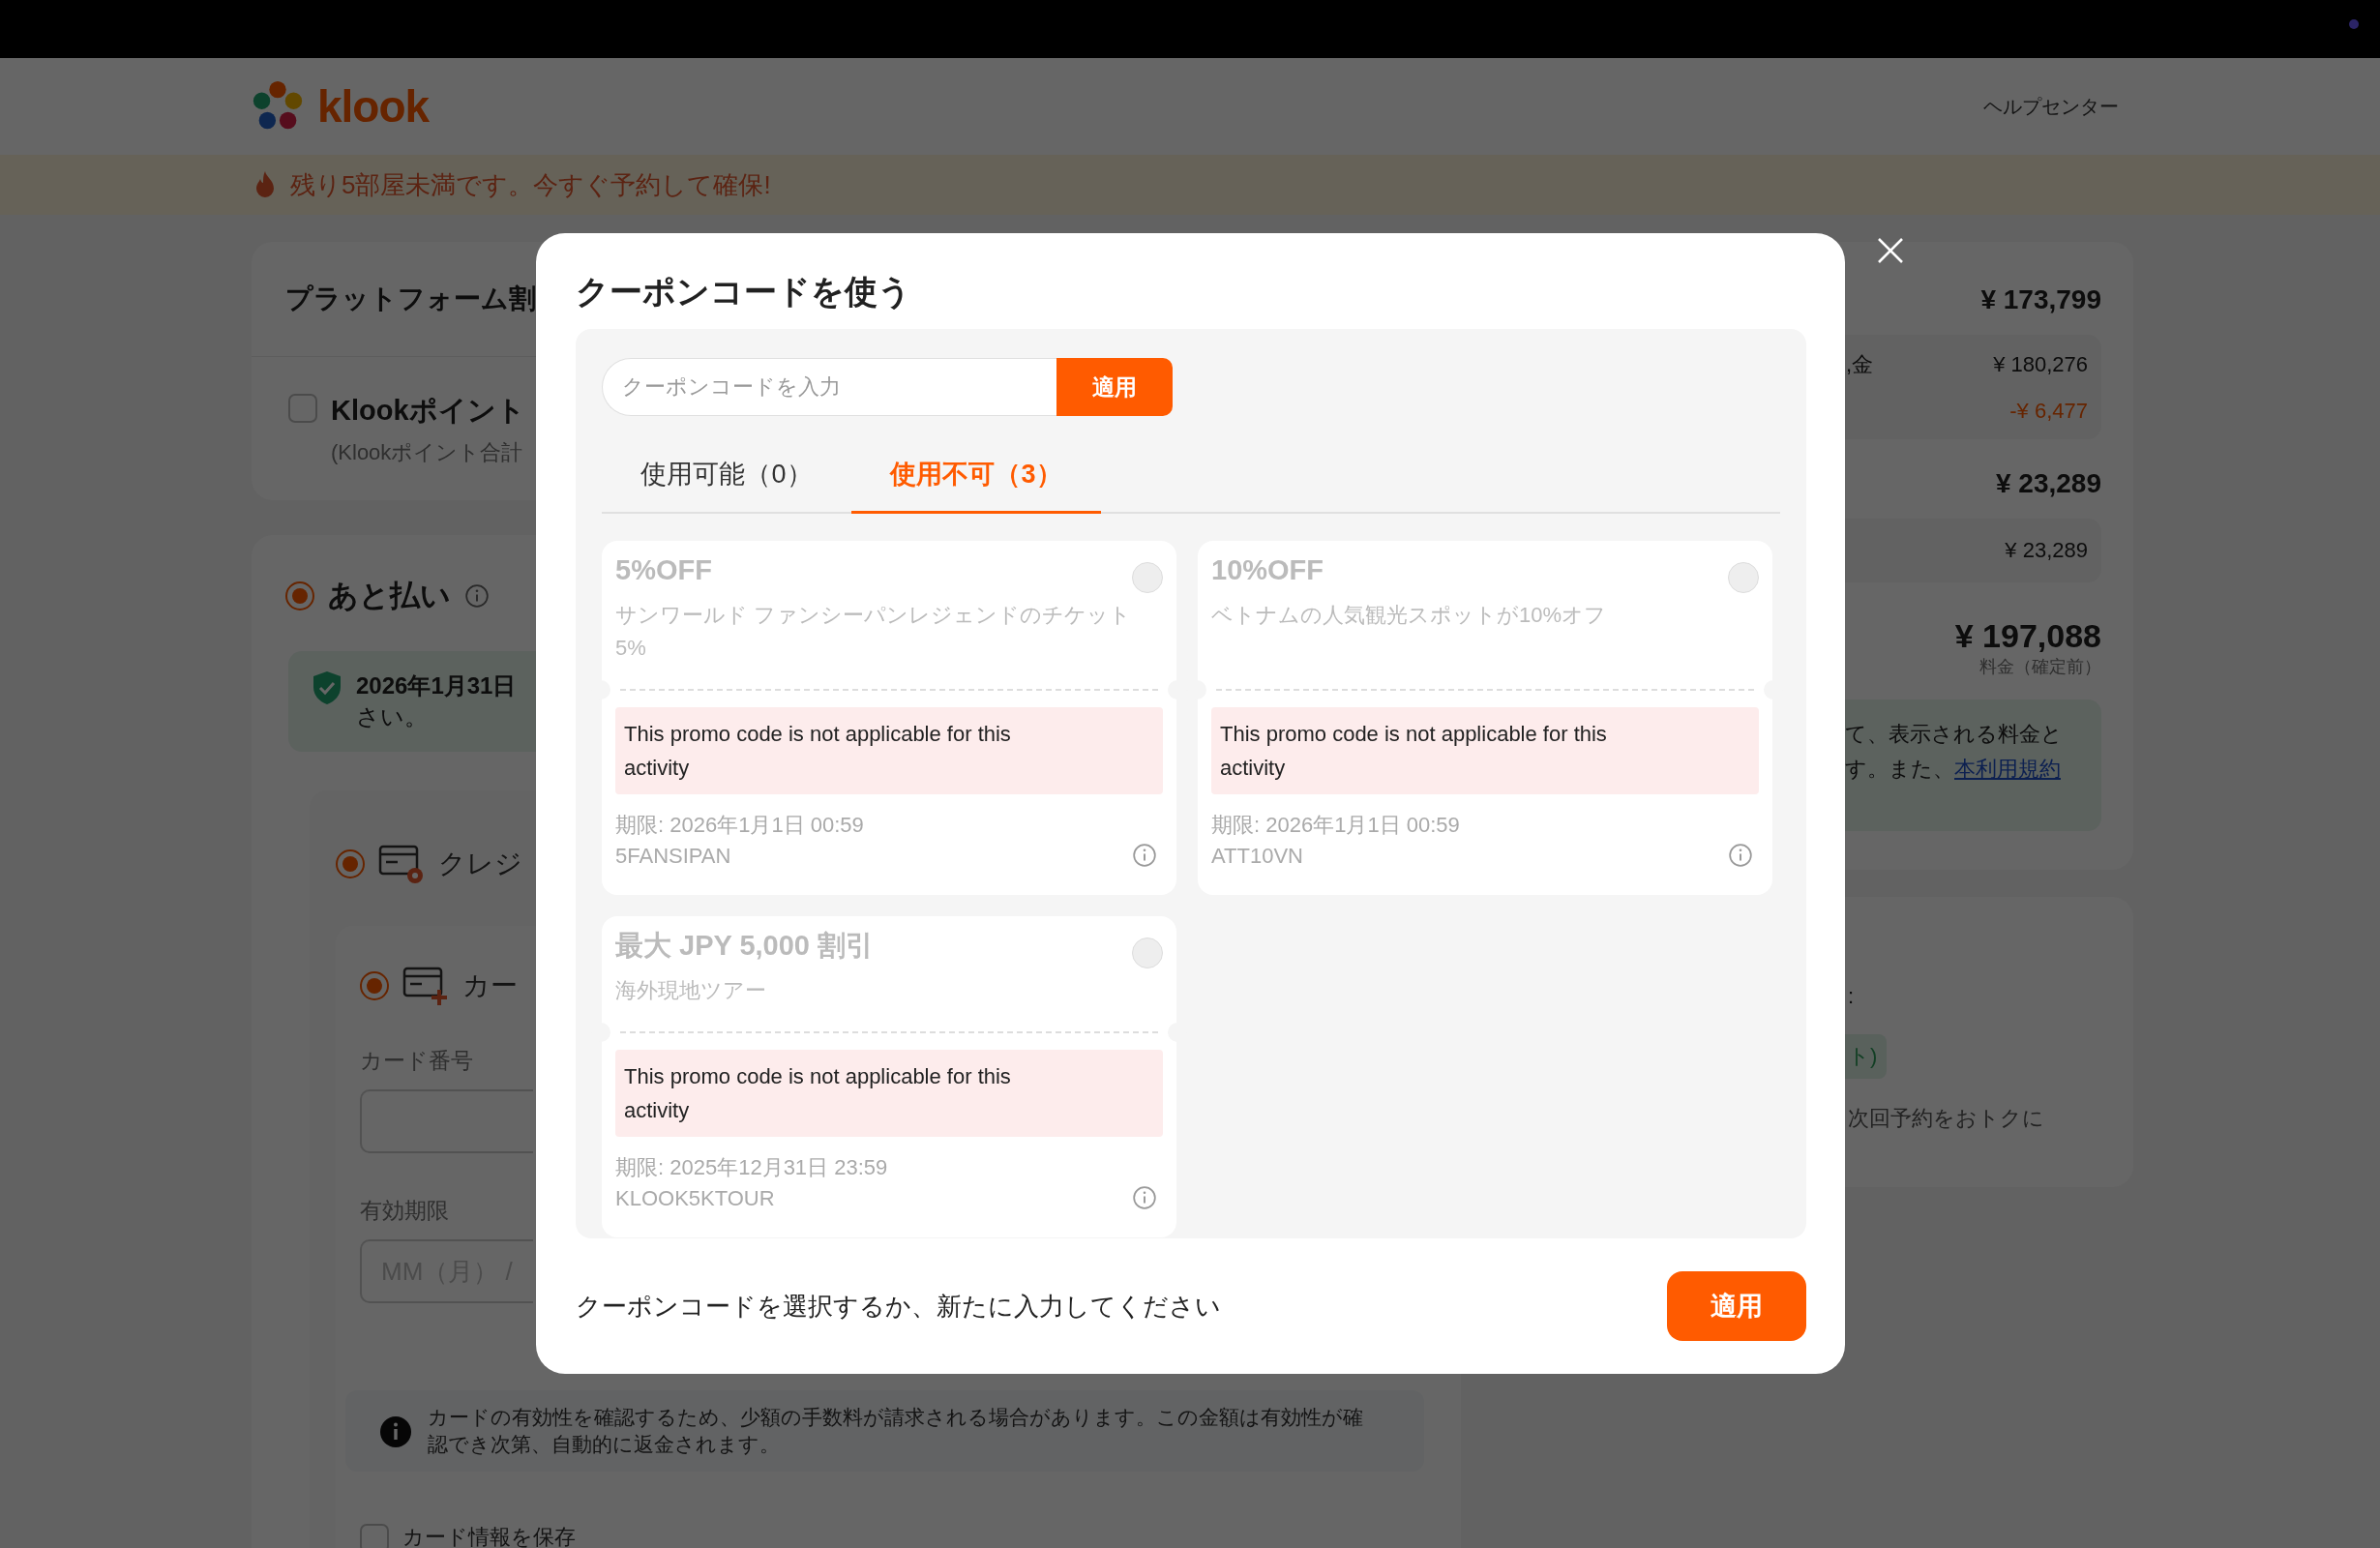  I want to click on notice-text: さい。, so click(393, 716).